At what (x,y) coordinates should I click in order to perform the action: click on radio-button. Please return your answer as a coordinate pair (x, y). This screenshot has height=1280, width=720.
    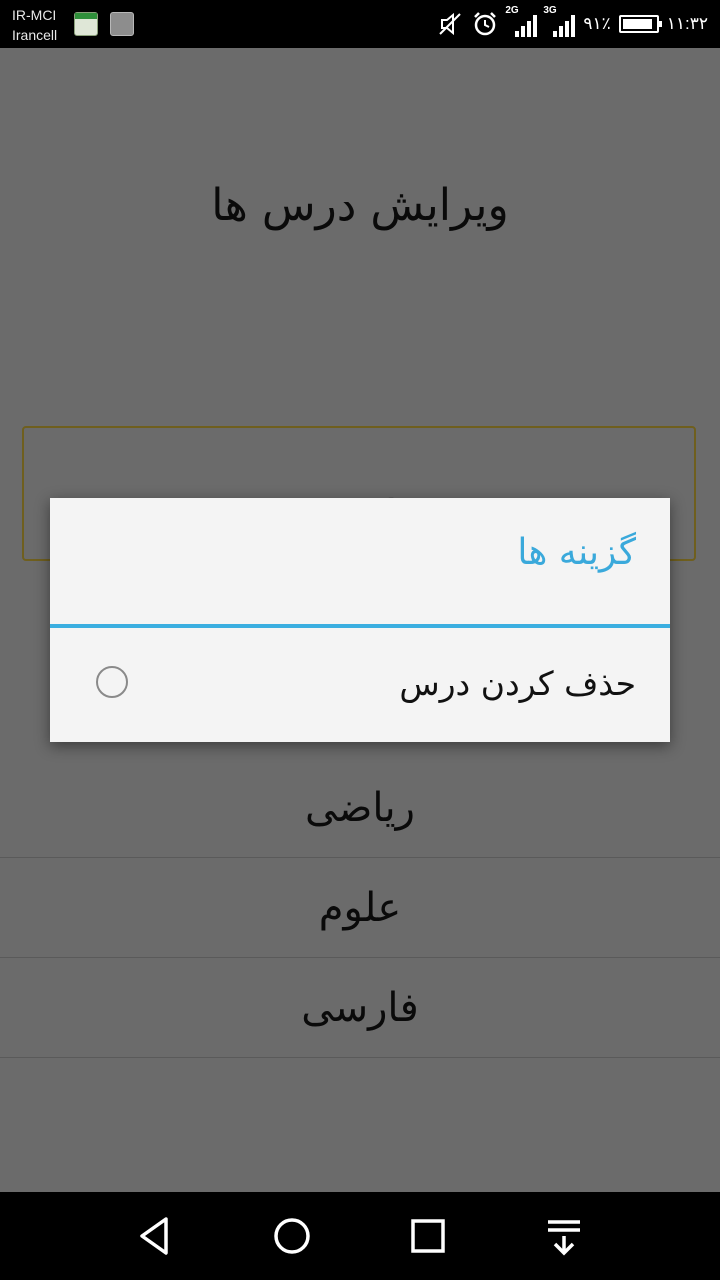
    Looking at the image, I should click on (112, 682).